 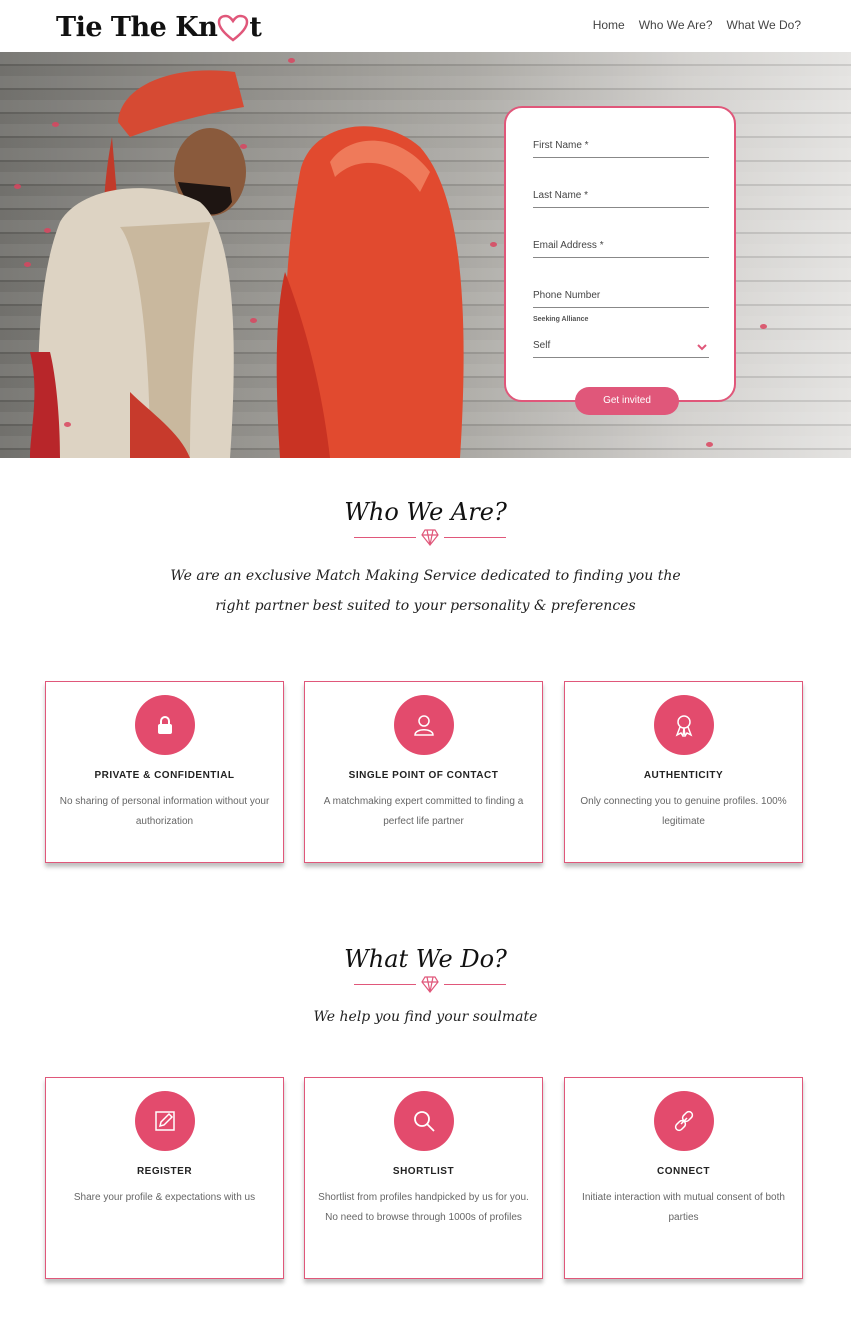 I want to click on who-we-are-title: Who We Are?, so click(x=425, y=512).